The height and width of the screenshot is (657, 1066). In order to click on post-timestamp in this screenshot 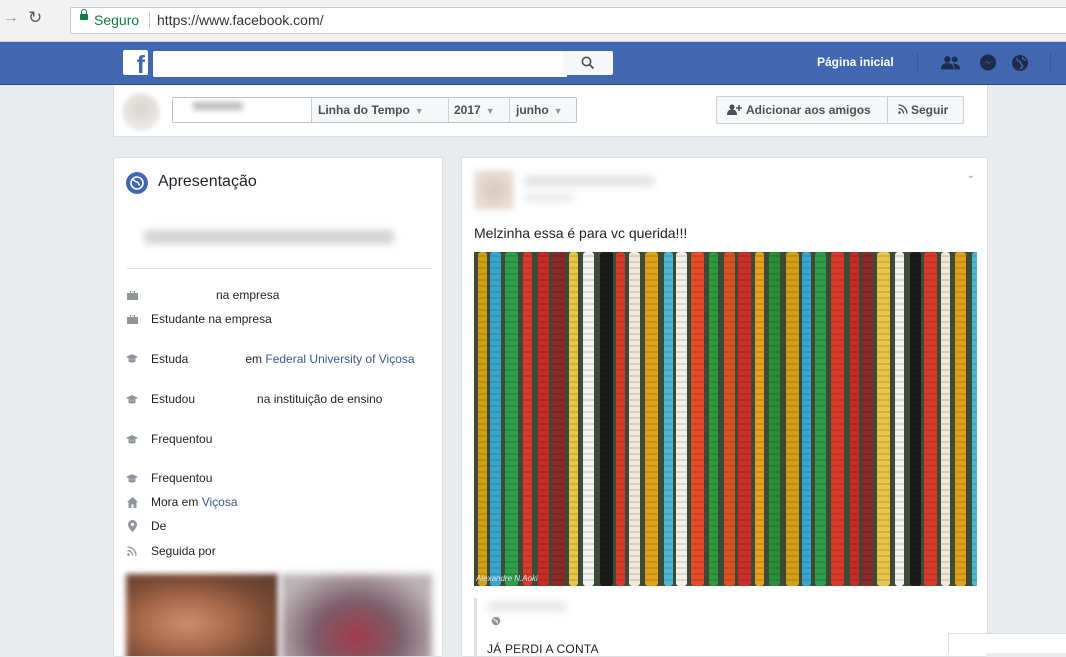, I will do `click(549, 198)`.